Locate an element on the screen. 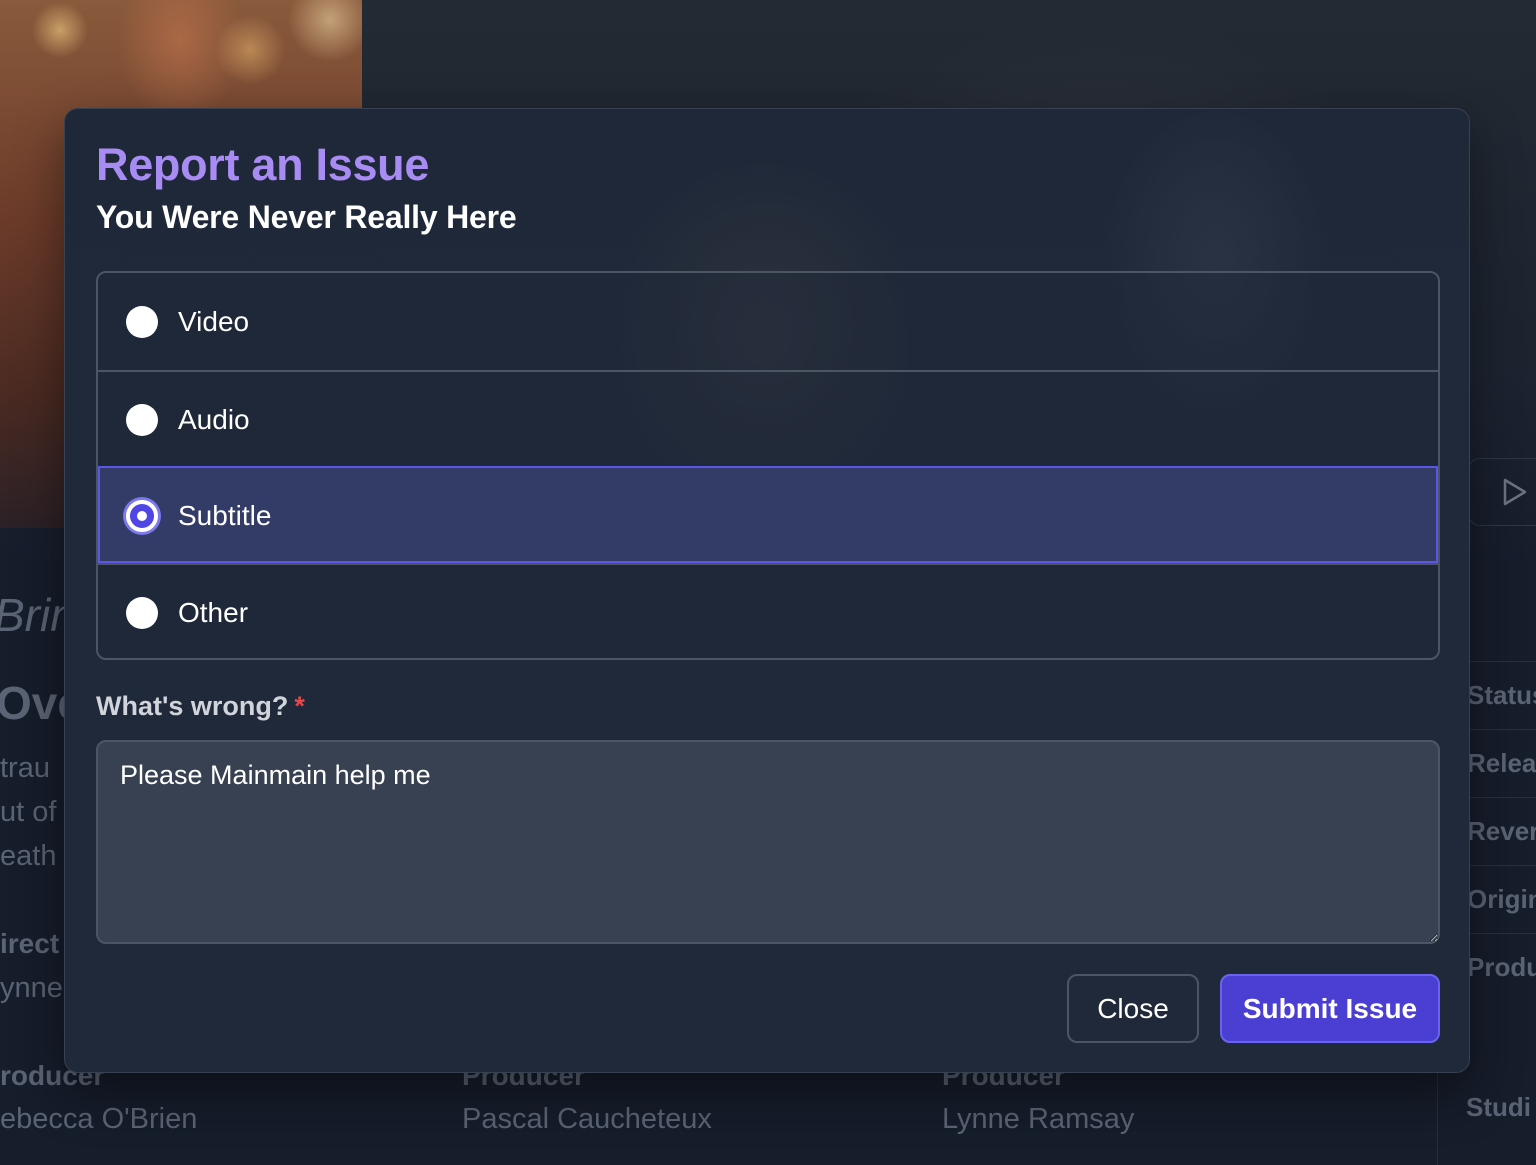  director-role: irect is located at coordinates (30, 943).